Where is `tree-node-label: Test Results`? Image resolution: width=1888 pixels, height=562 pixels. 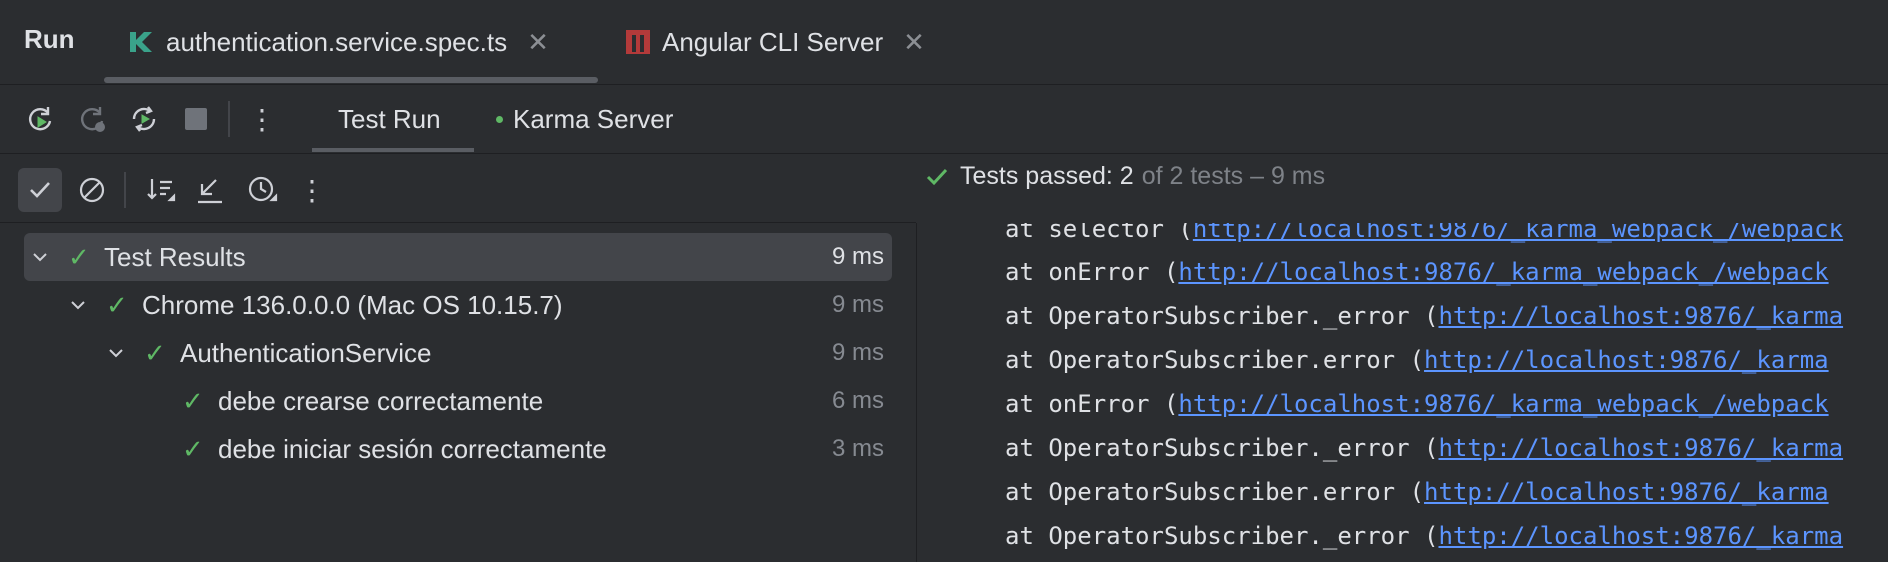 tree-node-label: Test Results is located at coordinates (175, 256).